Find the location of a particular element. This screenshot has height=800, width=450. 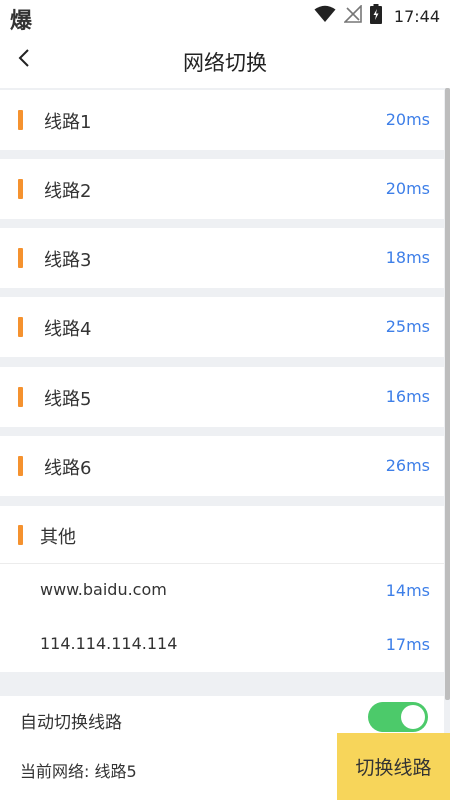

auto-switch-toggle is located at coordinates (398, 717).